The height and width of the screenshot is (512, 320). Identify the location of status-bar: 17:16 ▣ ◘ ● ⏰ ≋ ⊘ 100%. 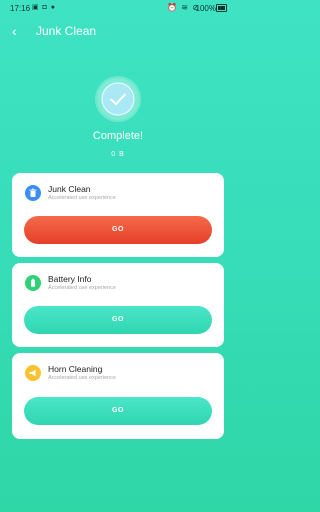
(118, 9).